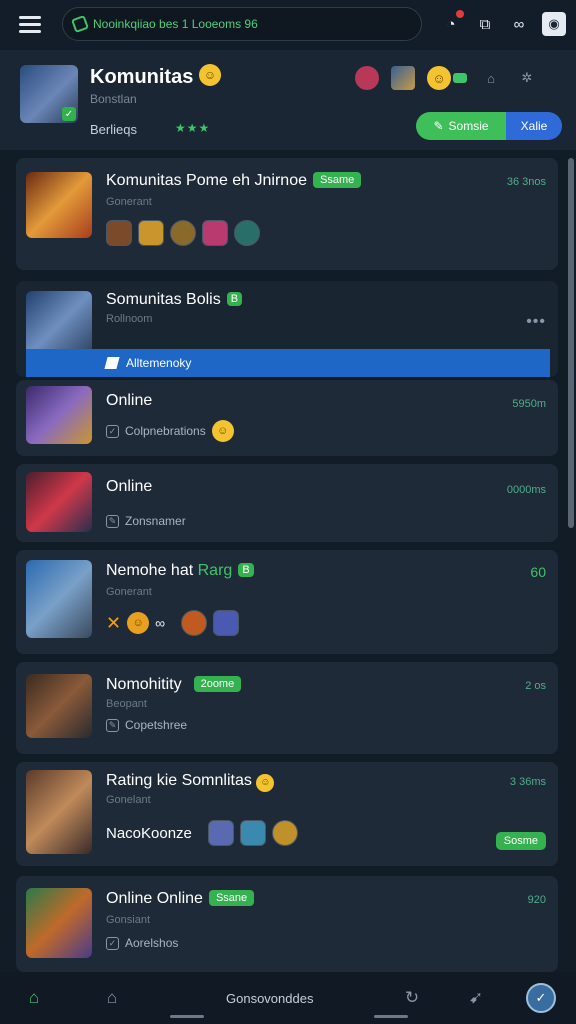 The height and width of the screenshot is (1024, 576). Describe the element at coordinates (527, 782) in the screenshot. I see `item-meta: 3 36ms` at that location.